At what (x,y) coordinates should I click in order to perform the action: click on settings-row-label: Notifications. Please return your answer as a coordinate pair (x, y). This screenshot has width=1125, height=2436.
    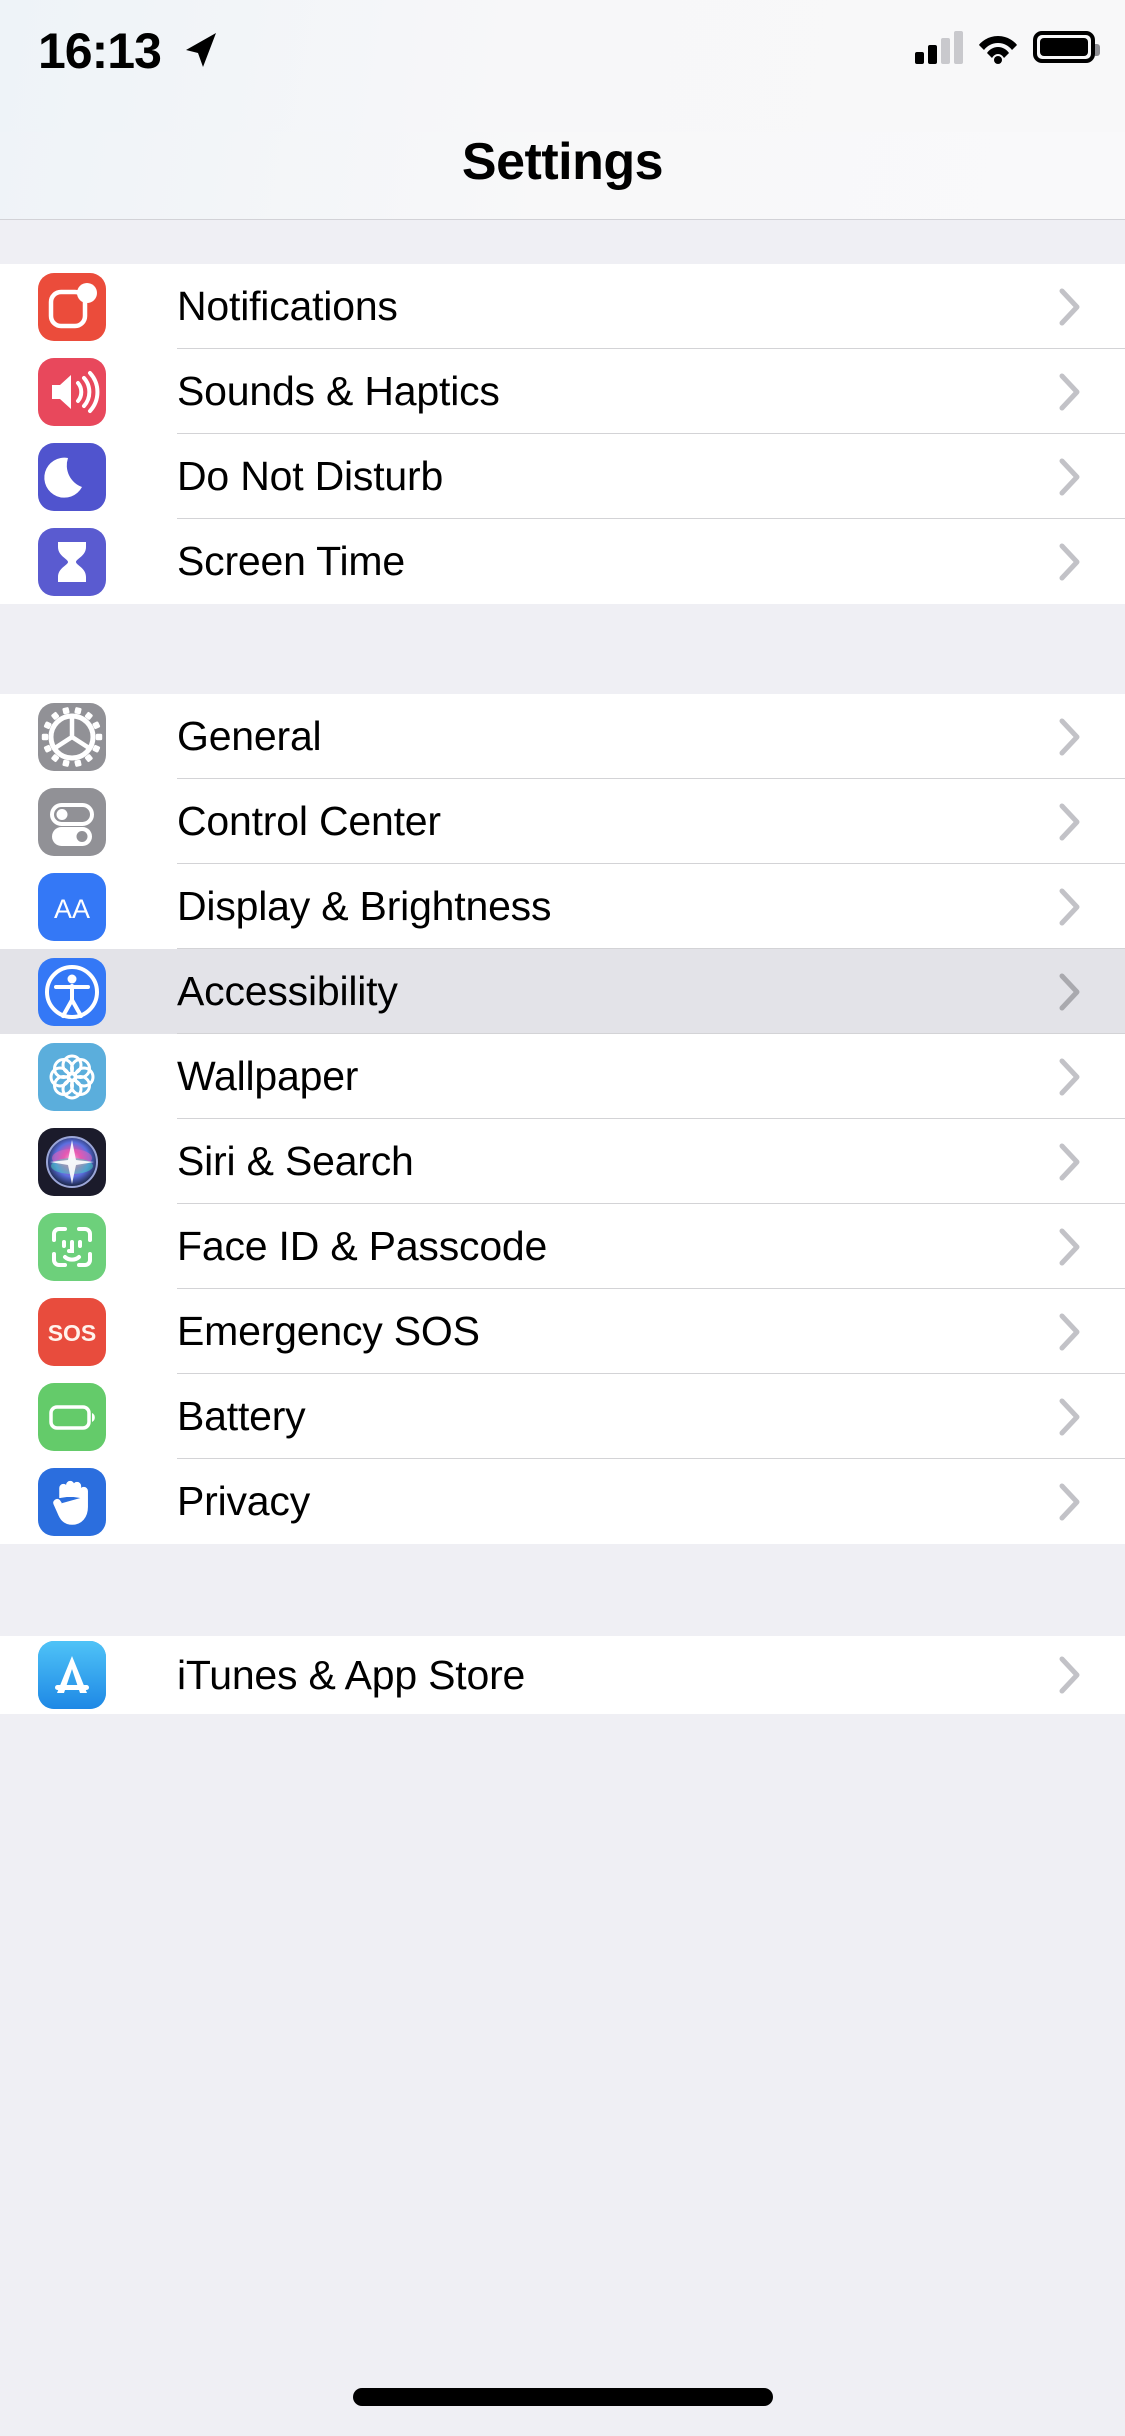
    Looking at the image, I should click on (287, 306).